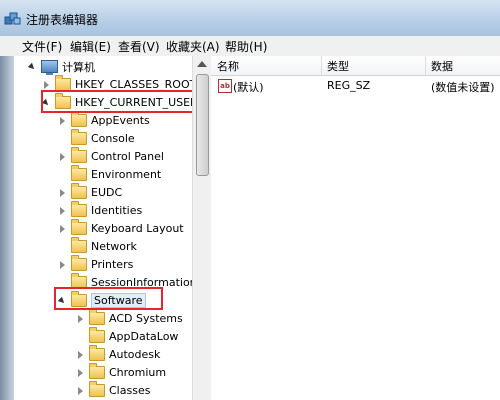  What do you see at coordinates (33, 67) in the screenshot?
I see `collapse-arrow-icon` at bounding box center [33, 67].